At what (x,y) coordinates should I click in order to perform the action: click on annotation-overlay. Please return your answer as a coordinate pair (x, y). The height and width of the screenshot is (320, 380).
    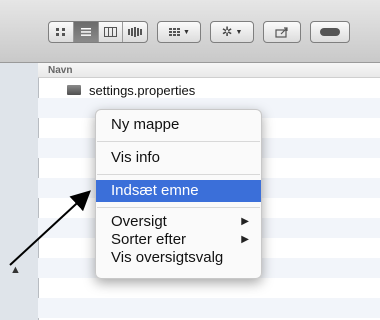
    Looking at the image, I should click on (50, 228).